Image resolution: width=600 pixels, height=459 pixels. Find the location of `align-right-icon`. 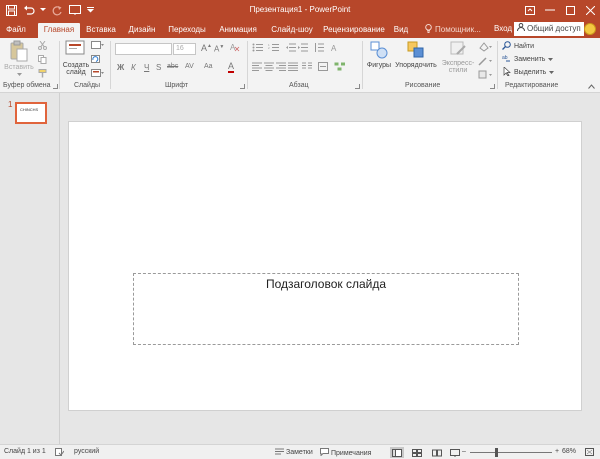

align-right-icon is located at coordinates (281, 67).